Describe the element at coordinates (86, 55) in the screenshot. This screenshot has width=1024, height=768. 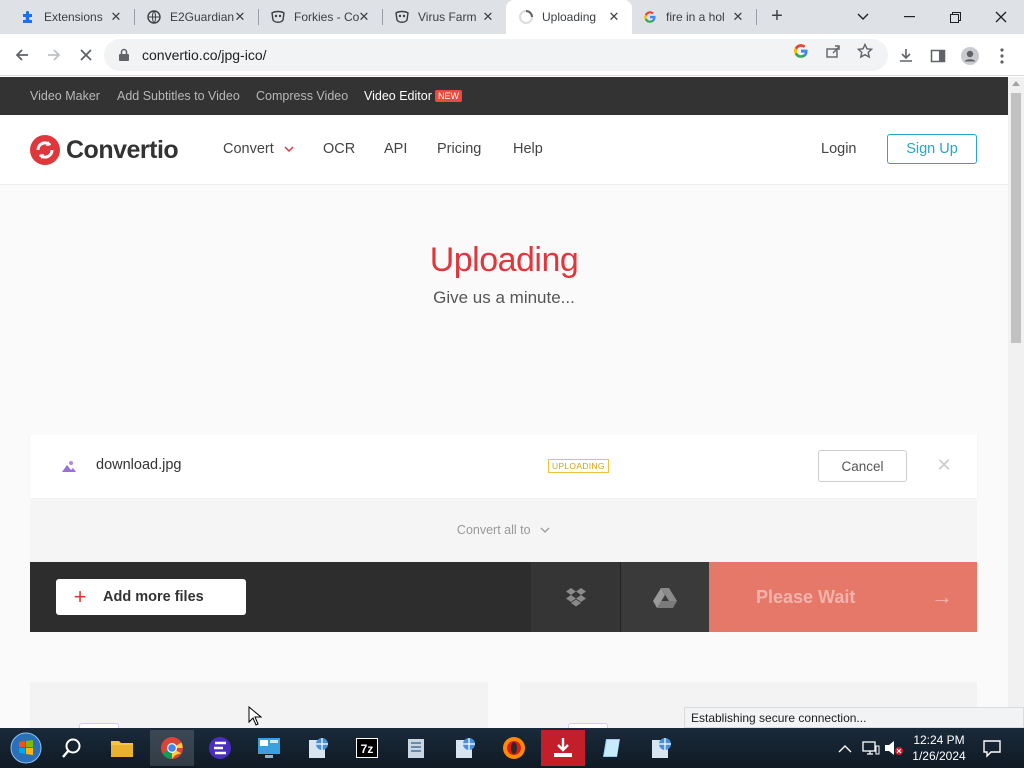
I see `stop-loading-icon` at that location.